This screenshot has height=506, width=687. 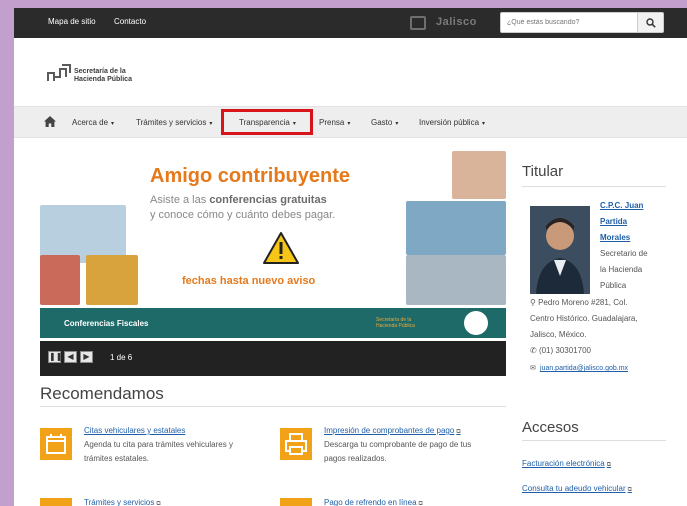 I want to click on family-photo, so click(x=60, y=280).